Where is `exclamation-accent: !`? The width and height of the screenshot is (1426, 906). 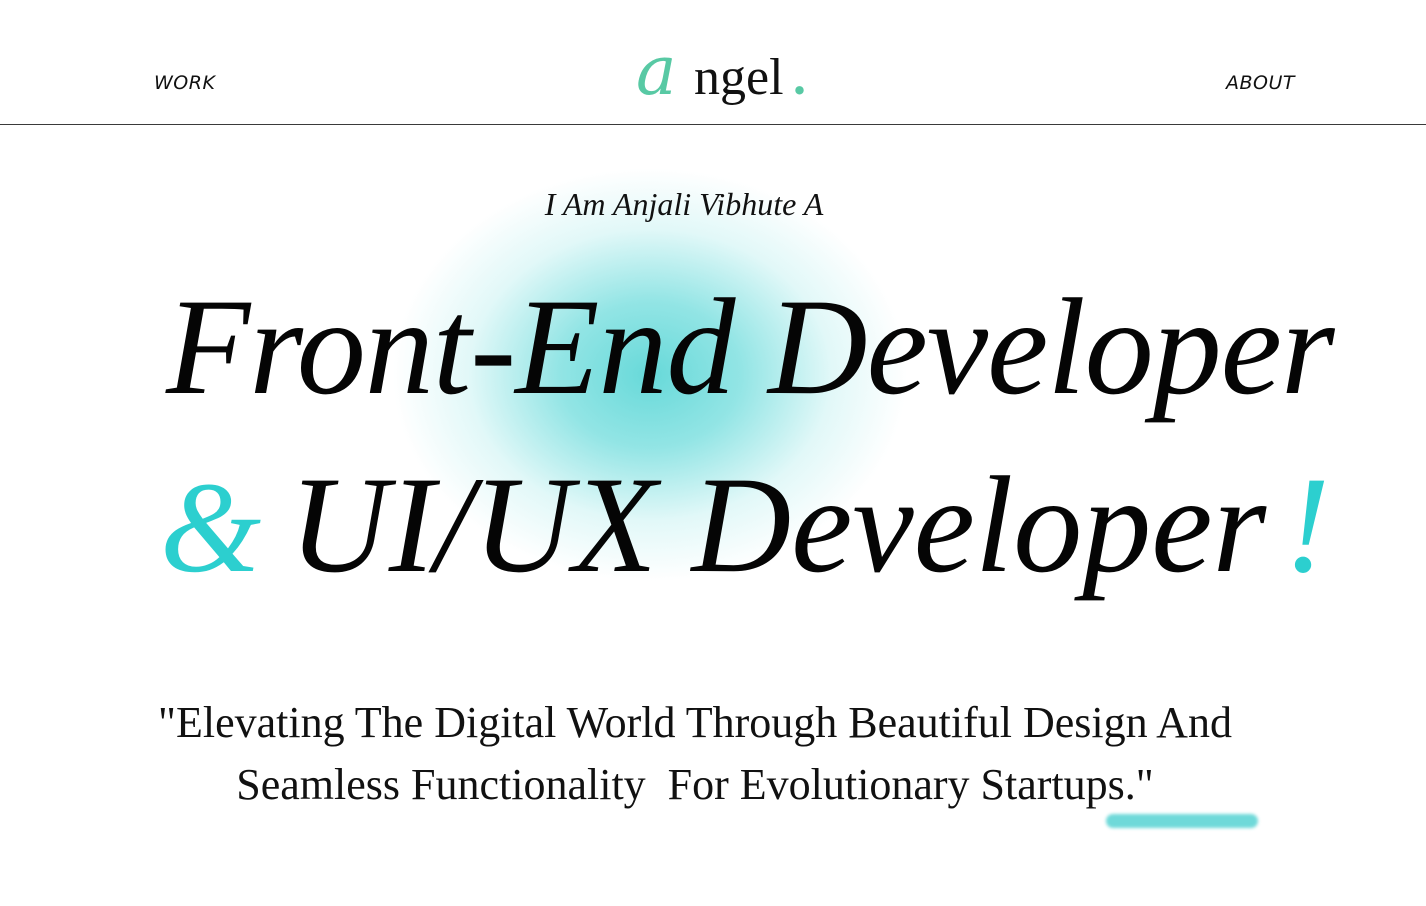
exclamation-accent: ! is located at coordinates (1307, 524).